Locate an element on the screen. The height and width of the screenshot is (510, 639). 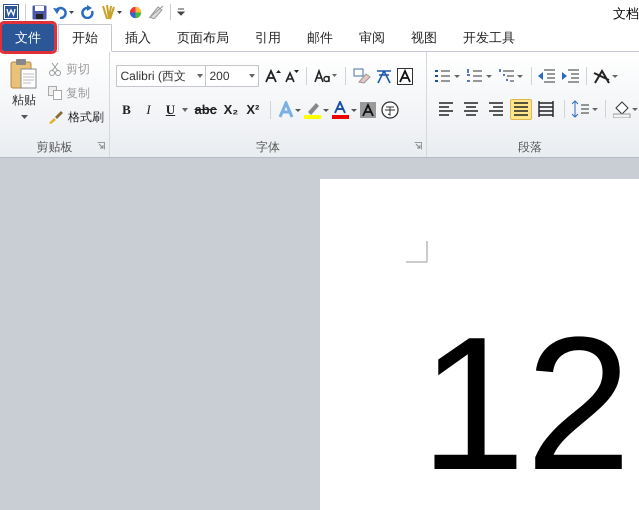
group-label: 段落 is located at coordinates (530, 147).